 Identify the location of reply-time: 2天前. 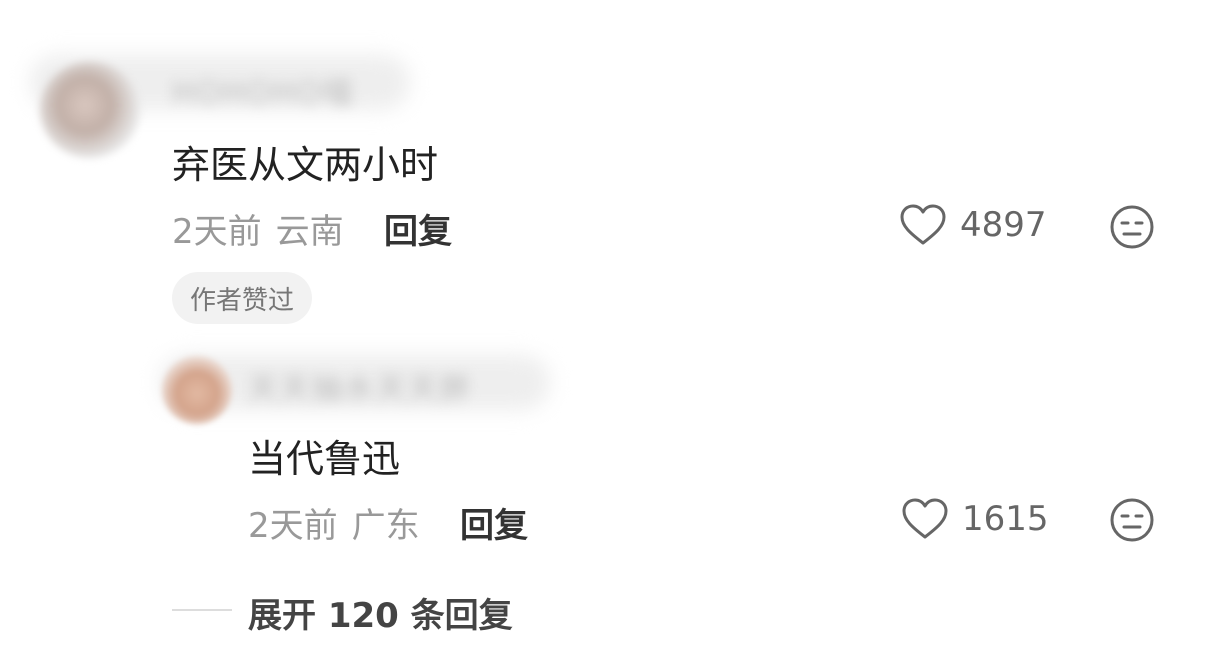
(293, 526).